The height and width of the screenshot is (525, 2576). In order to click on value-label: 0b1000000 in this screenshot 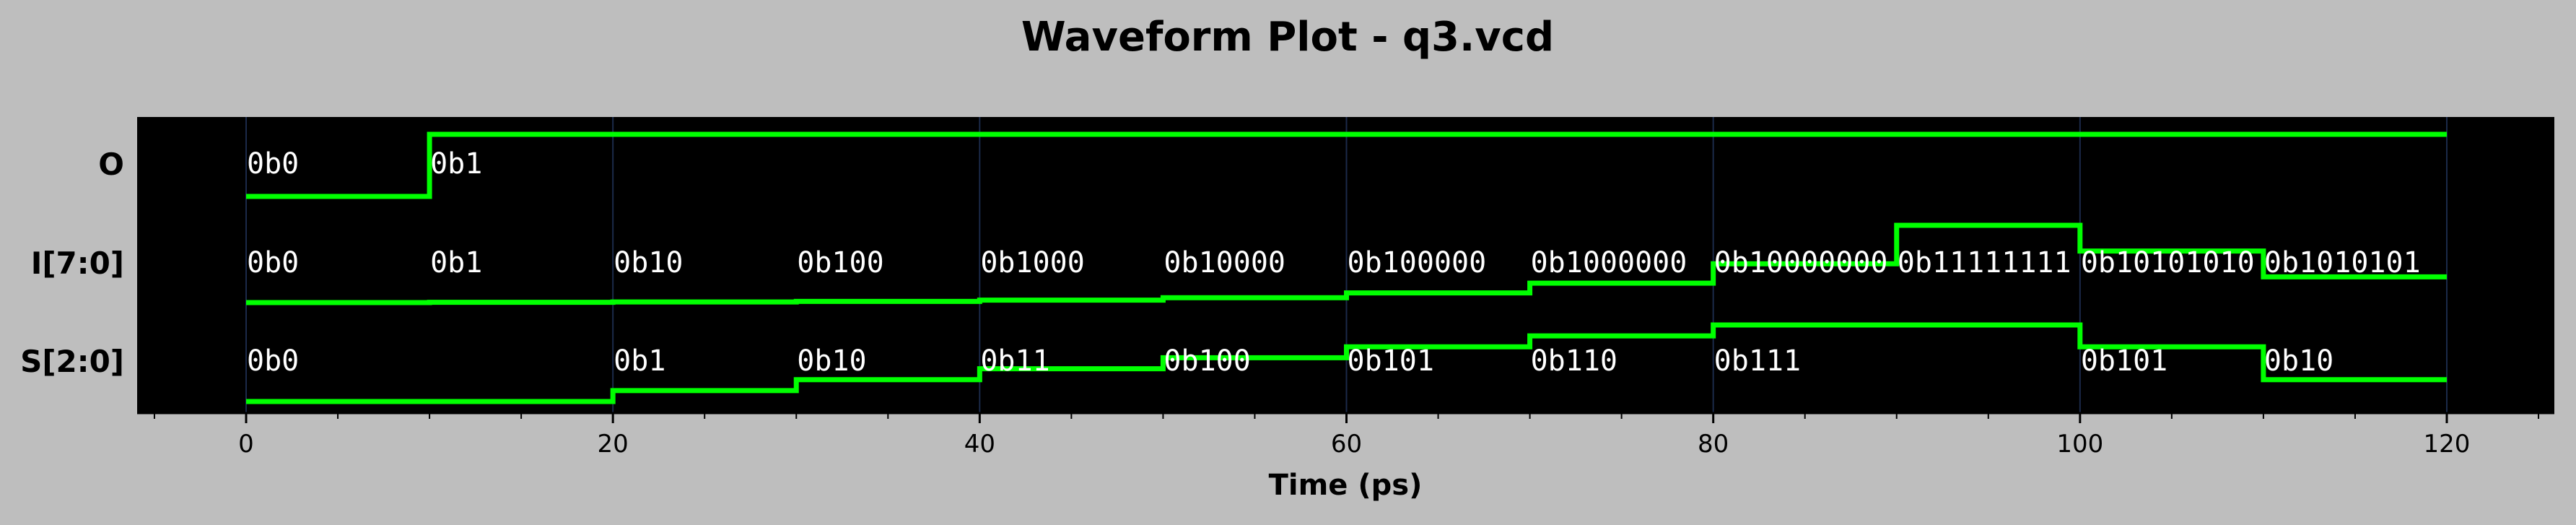, I will do `click(1609, 262)`.